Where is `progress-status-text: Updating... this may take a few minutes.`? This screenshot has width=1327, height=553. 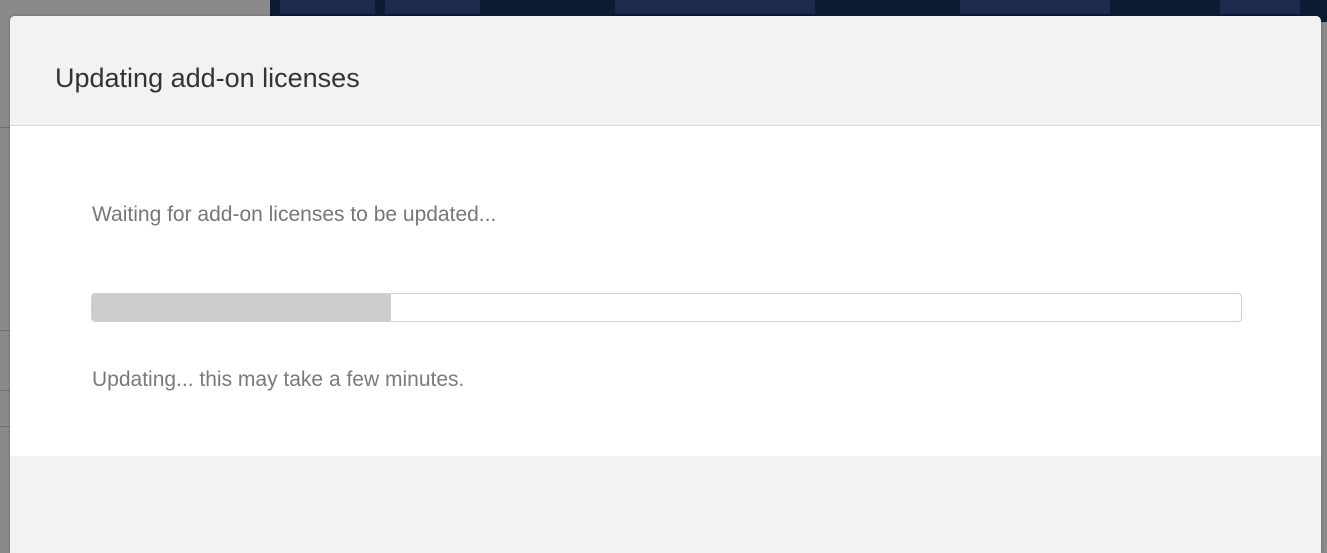
progress-status-text: Updating... this may take a few minutes. is located at coordinates (278, 379).